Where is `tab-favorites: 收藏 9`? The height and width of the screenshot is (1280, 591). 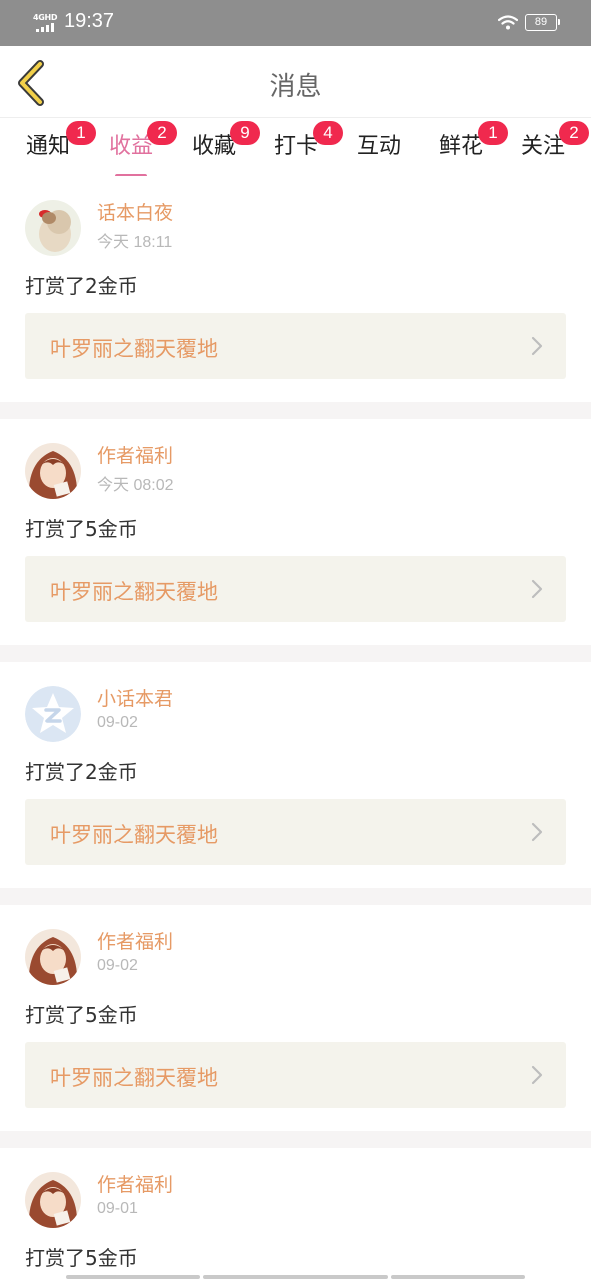 tab-favorites: 收藏 9 is located at coordinates (225, 146).